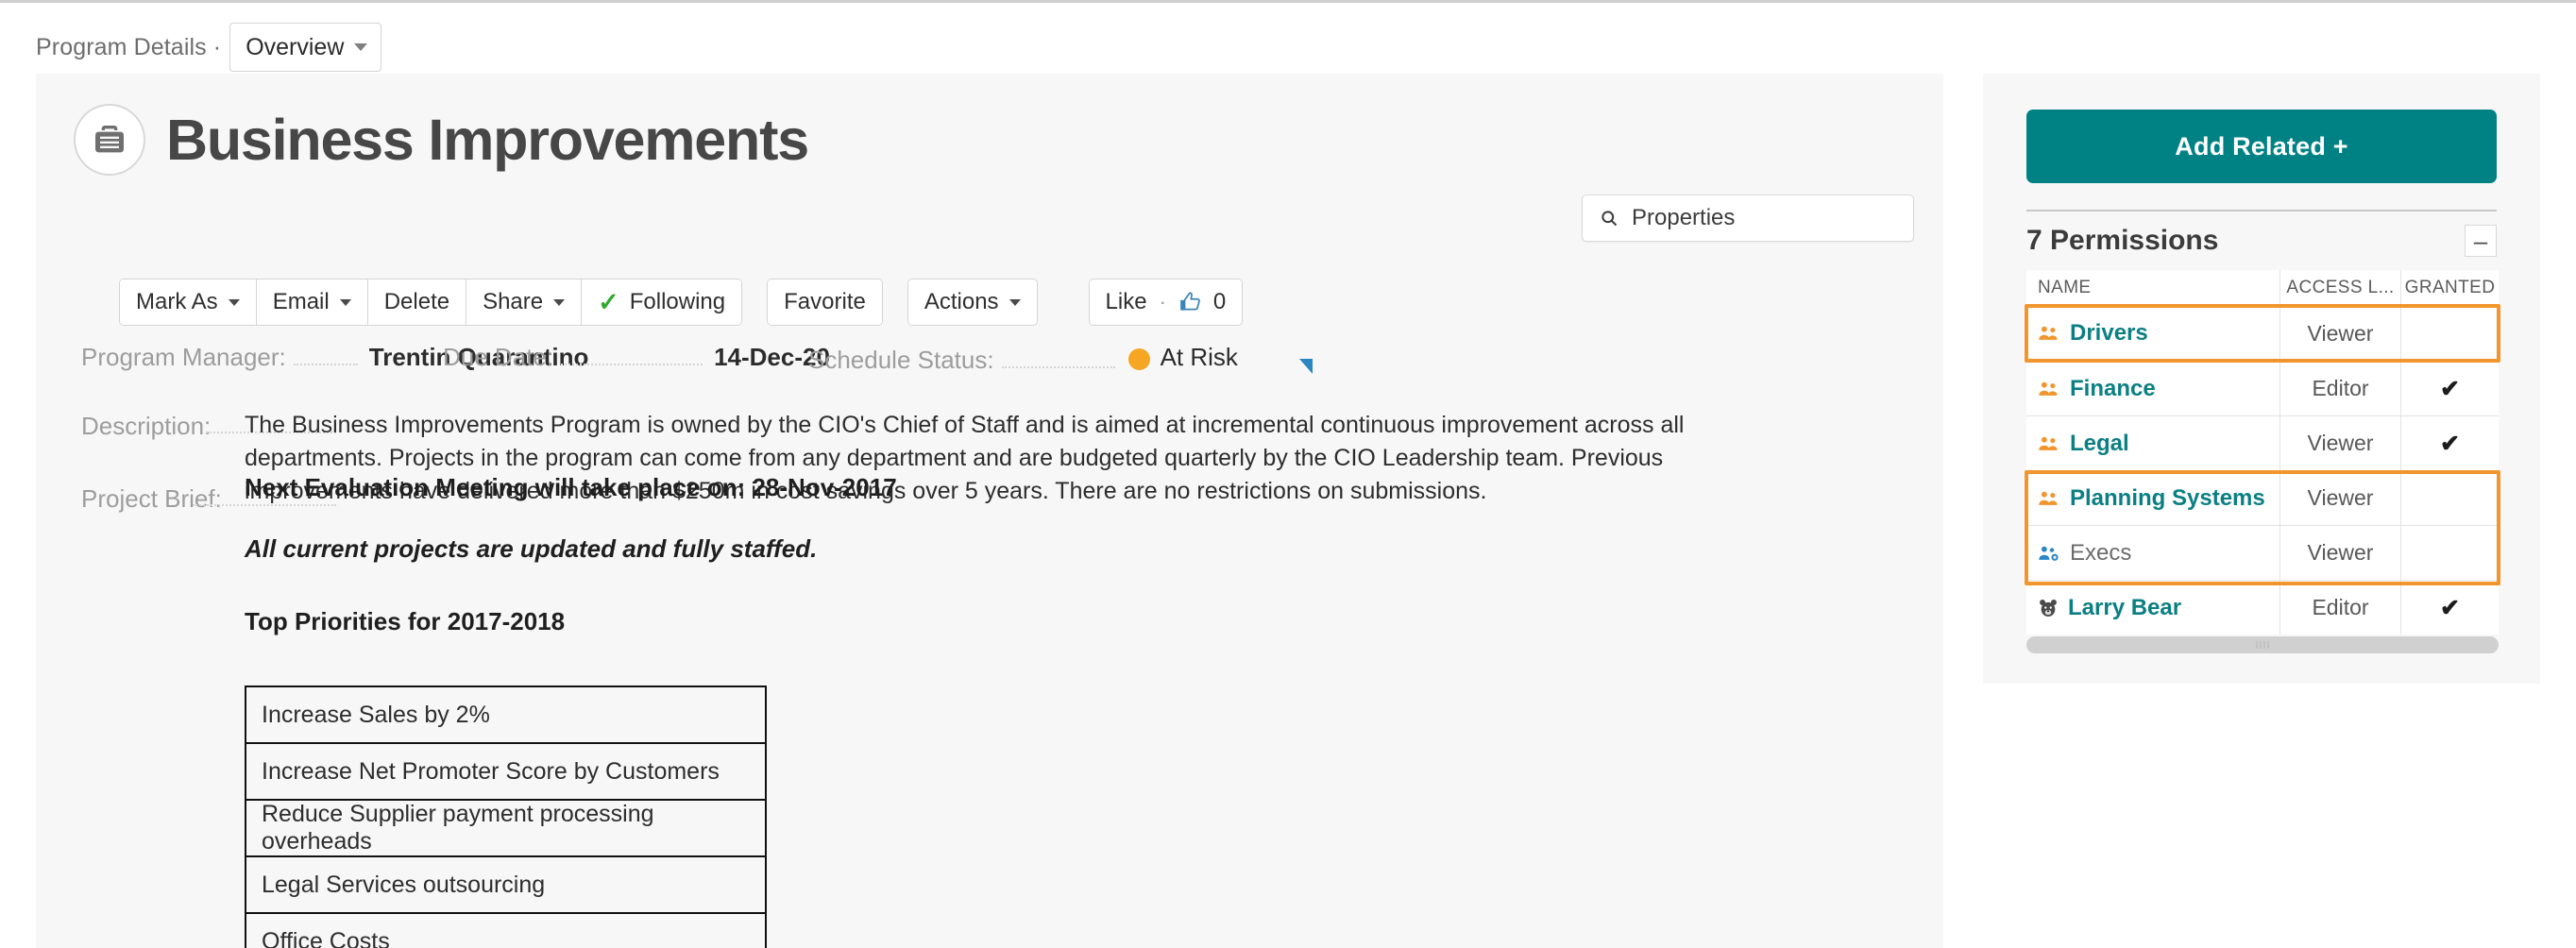 Image resolution: width=2576 pixels, height=948 pixels. What do you see at coordinates (513, 301) in the screenshot?
I see `share-label: Share` at bounding box center [513, 301].